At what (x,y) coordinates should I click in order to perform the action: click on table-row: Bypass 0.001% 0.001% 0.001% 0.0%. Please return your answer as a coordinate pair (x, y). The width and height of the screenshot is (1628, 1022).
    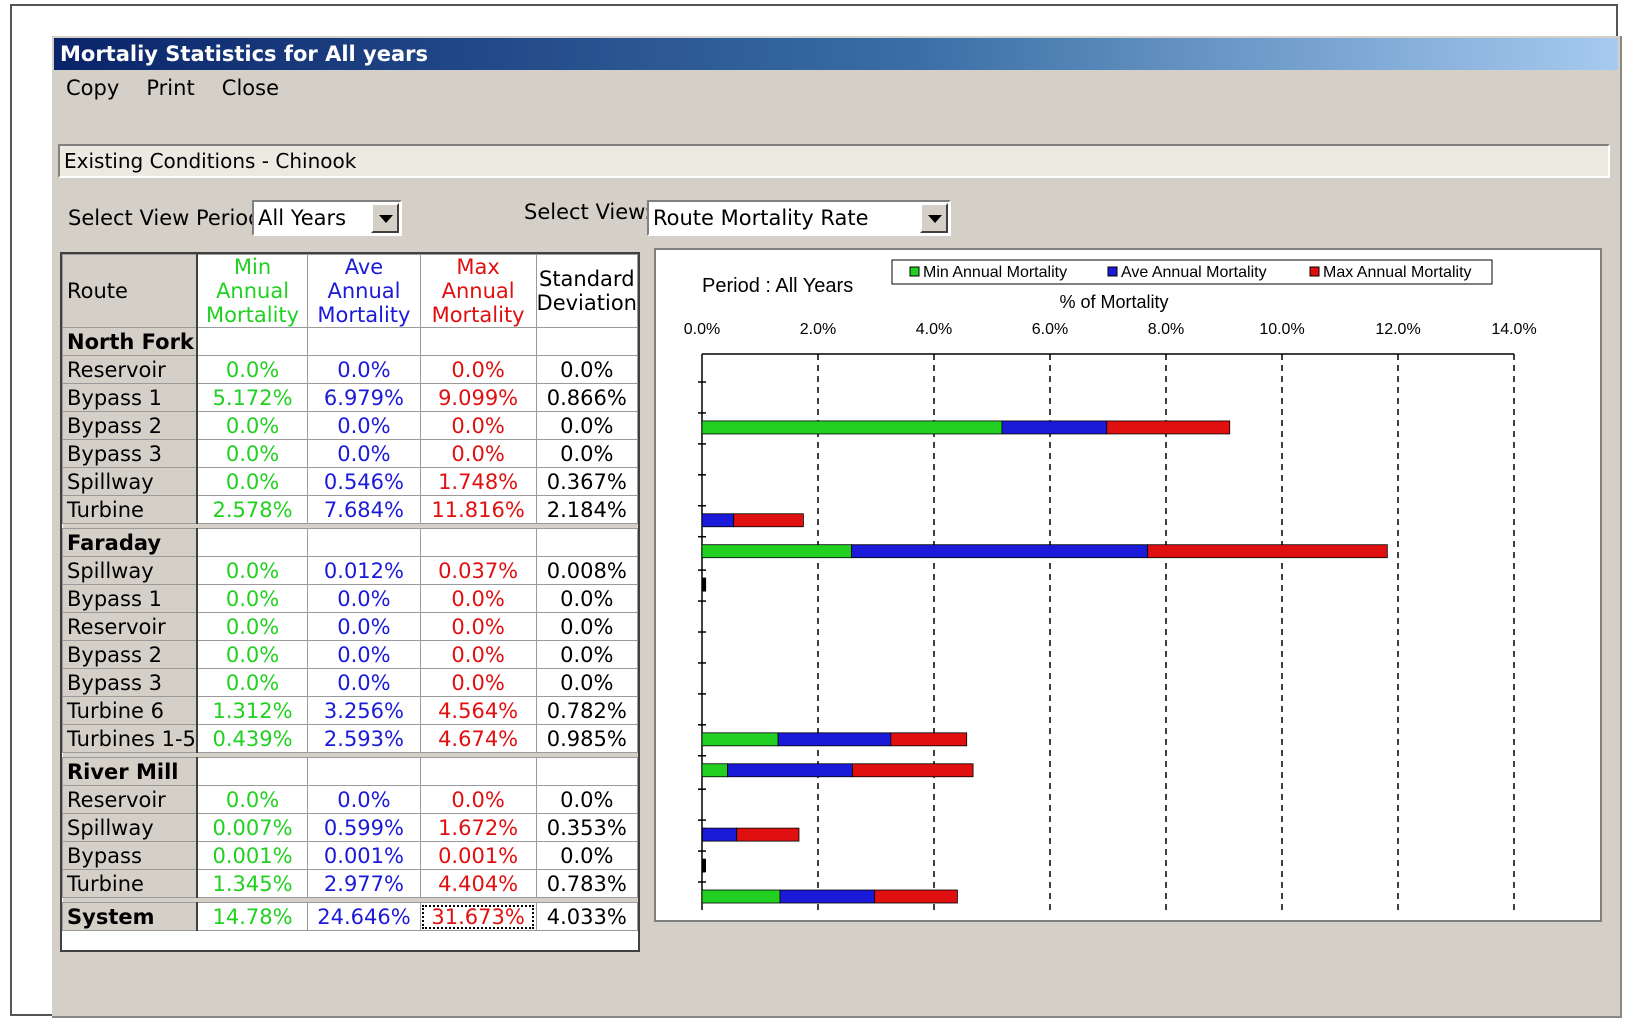
    Looking at the image, I should click on (350, 855).